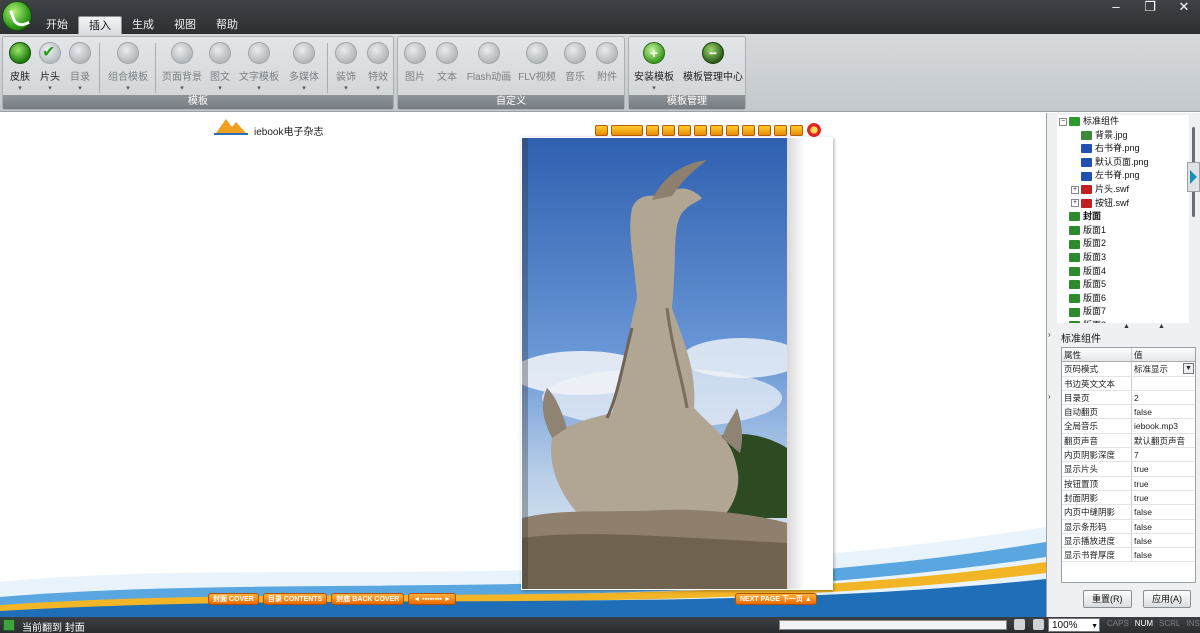  Describe the element at coordinates (1123, 244) in the screenshot. I see `tree-item: 版面2` at that location.